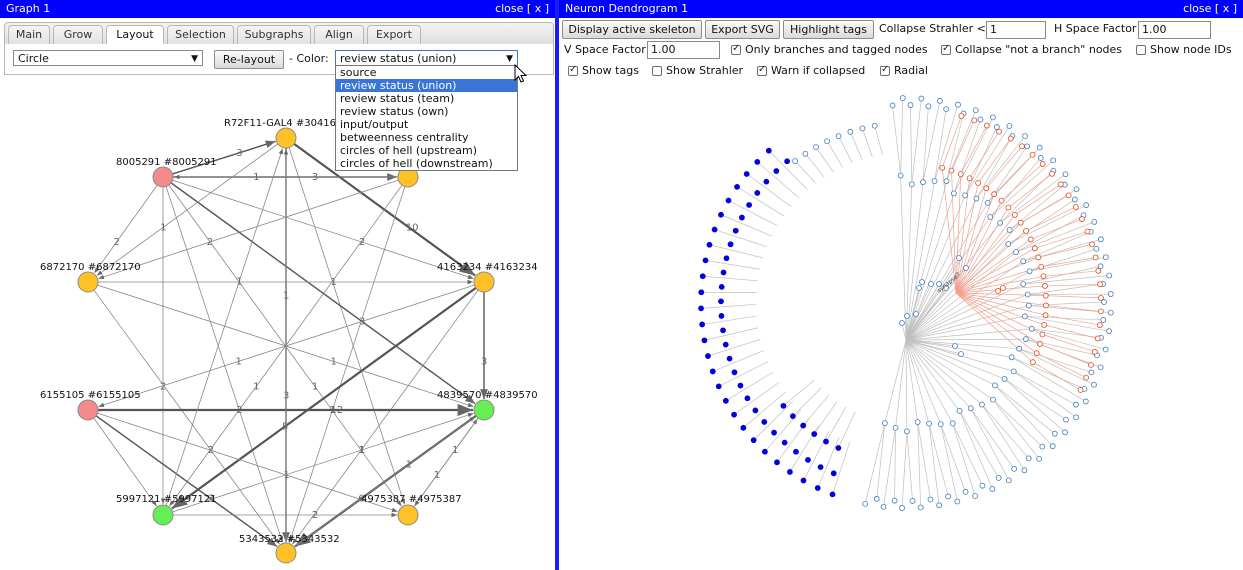 This screenshot has width=1243, height=570. What do you see at coordinates (904, 70) in the screenshot?
I see `radial-checkbox: Radial` at bounding box center [904, 70].